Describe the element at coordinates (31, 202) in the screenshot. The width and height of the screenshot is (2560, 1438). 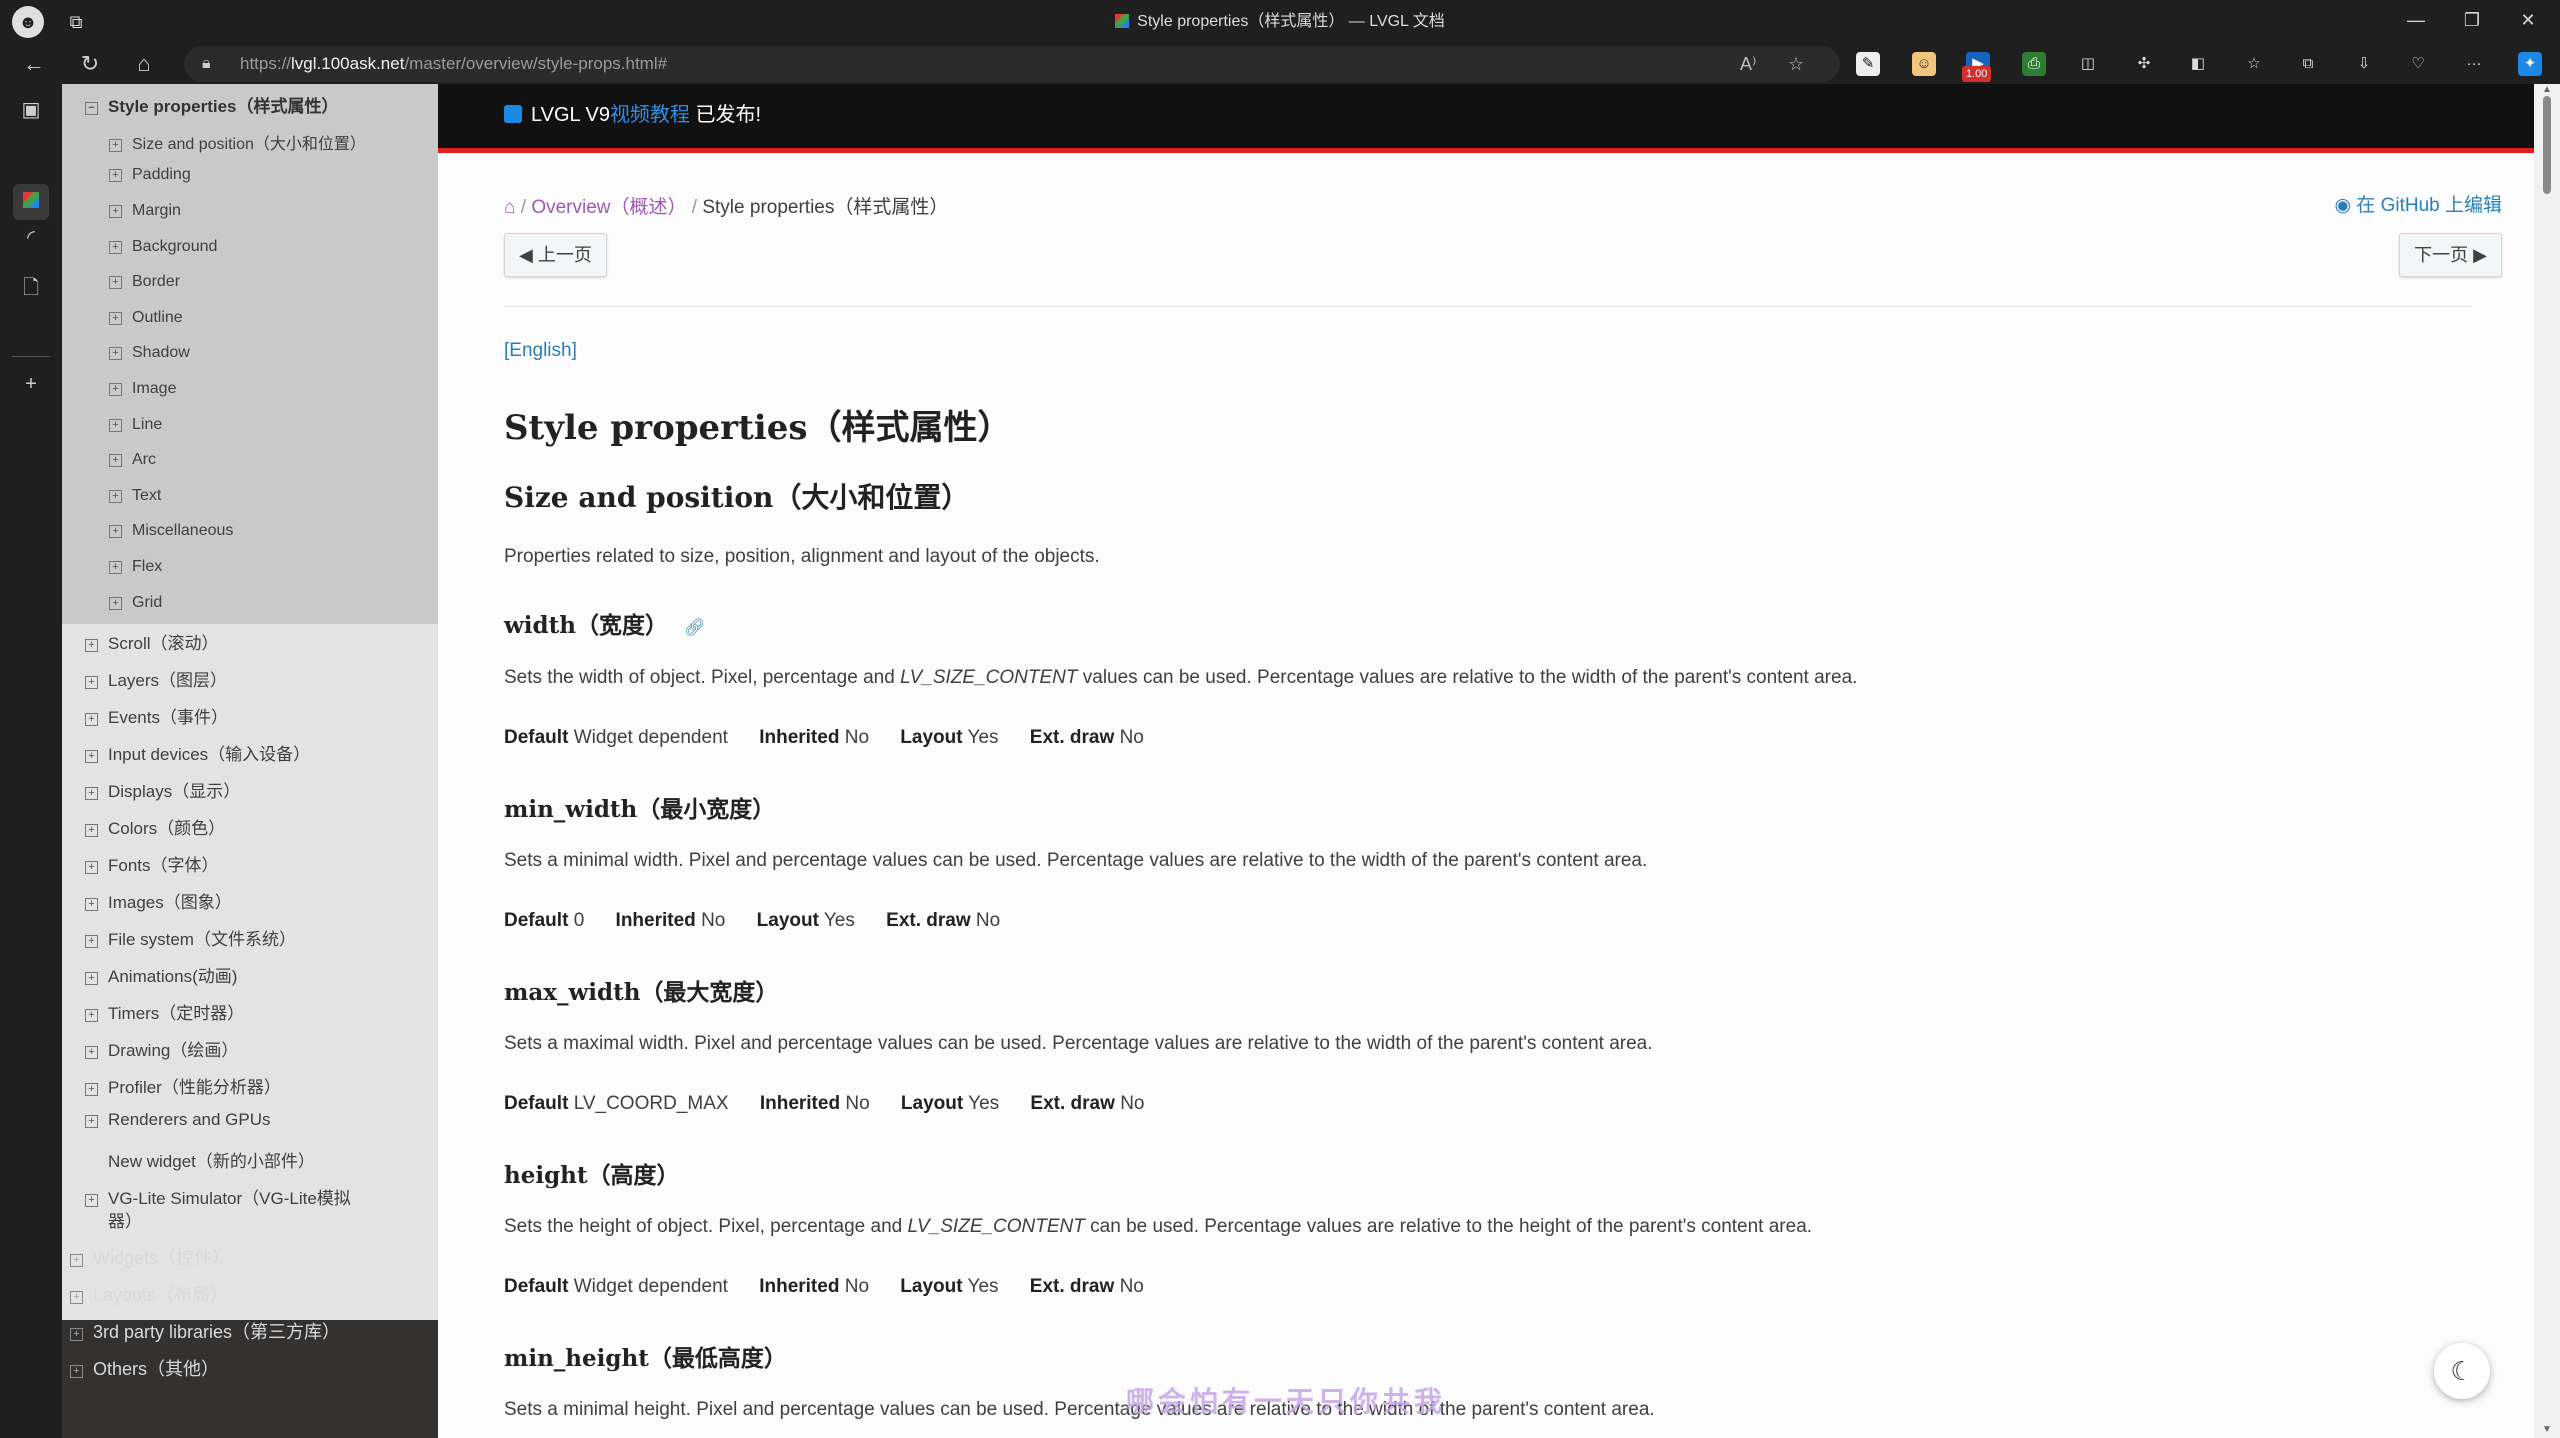
I see `active-tab-favicon-icon` at that location.